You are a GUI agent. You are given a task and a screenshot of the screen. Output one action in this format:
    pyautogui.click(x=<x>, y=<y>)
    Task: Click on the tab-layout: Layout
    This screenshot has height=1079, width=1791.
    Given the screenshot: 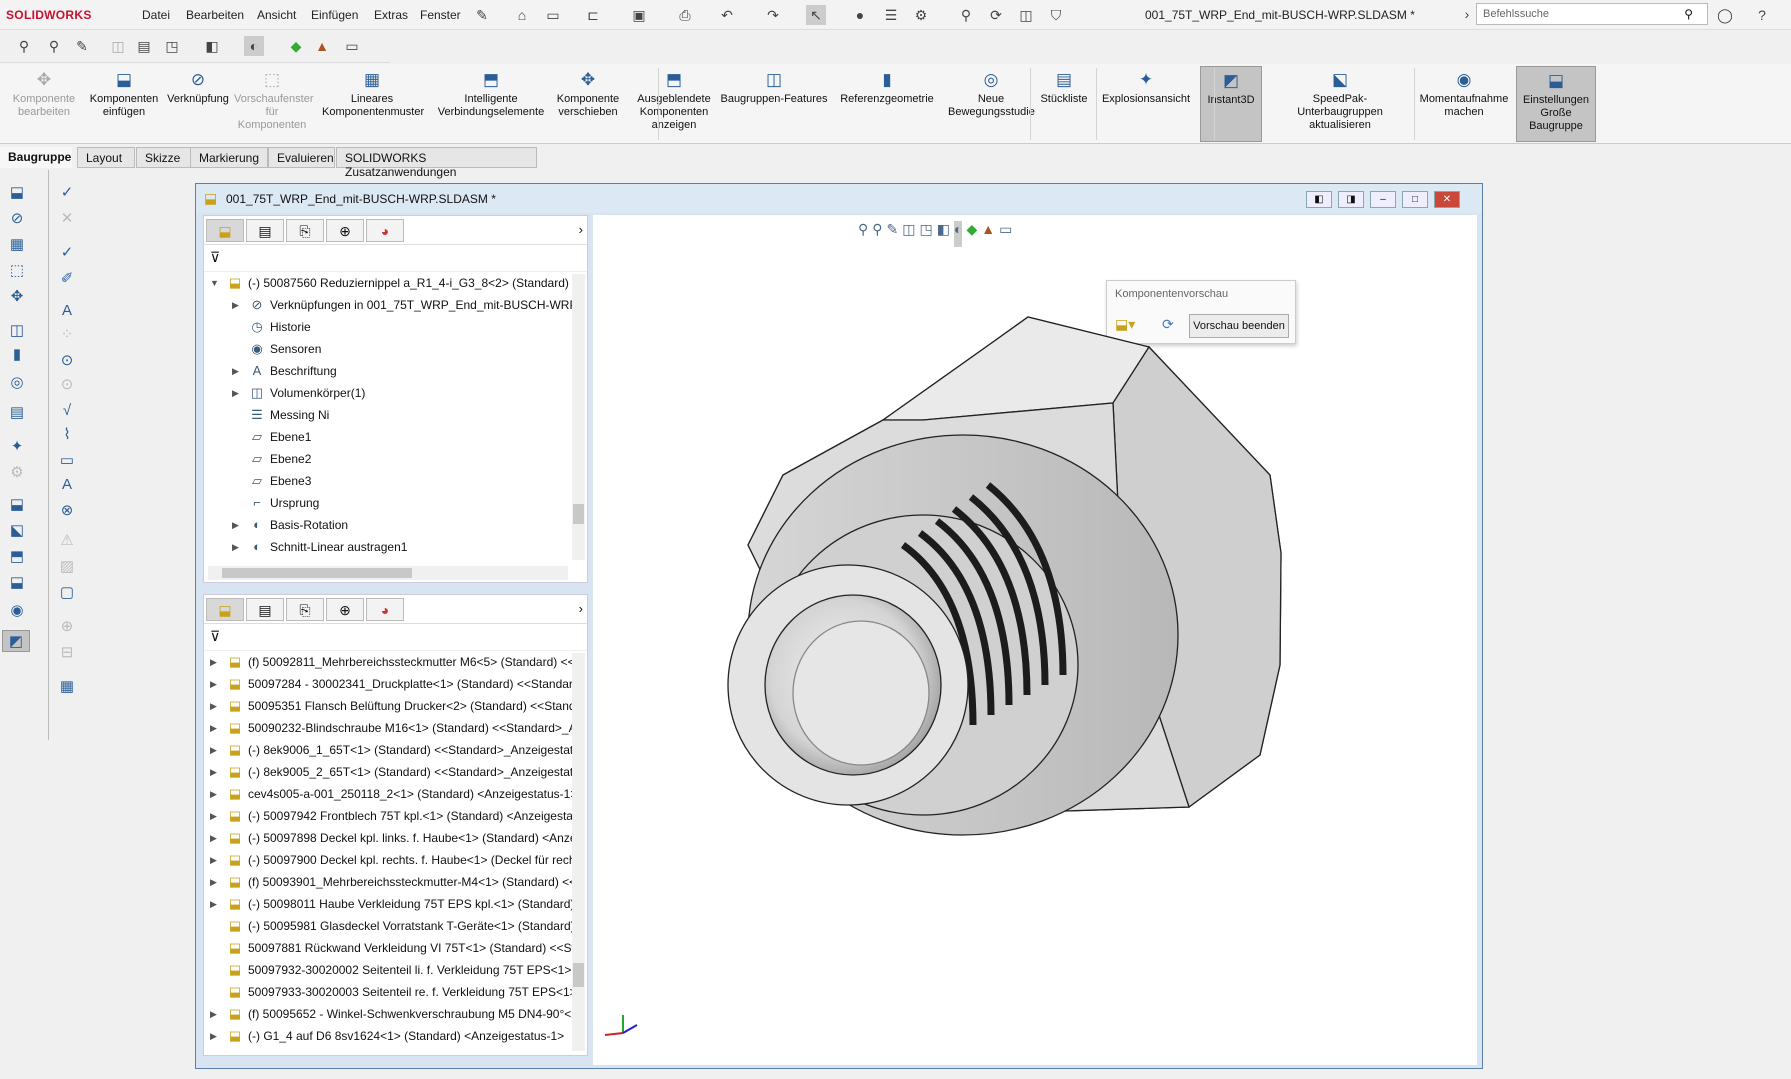 What is the action you would take?
    pyautogui.click(x=106, y=157)
    